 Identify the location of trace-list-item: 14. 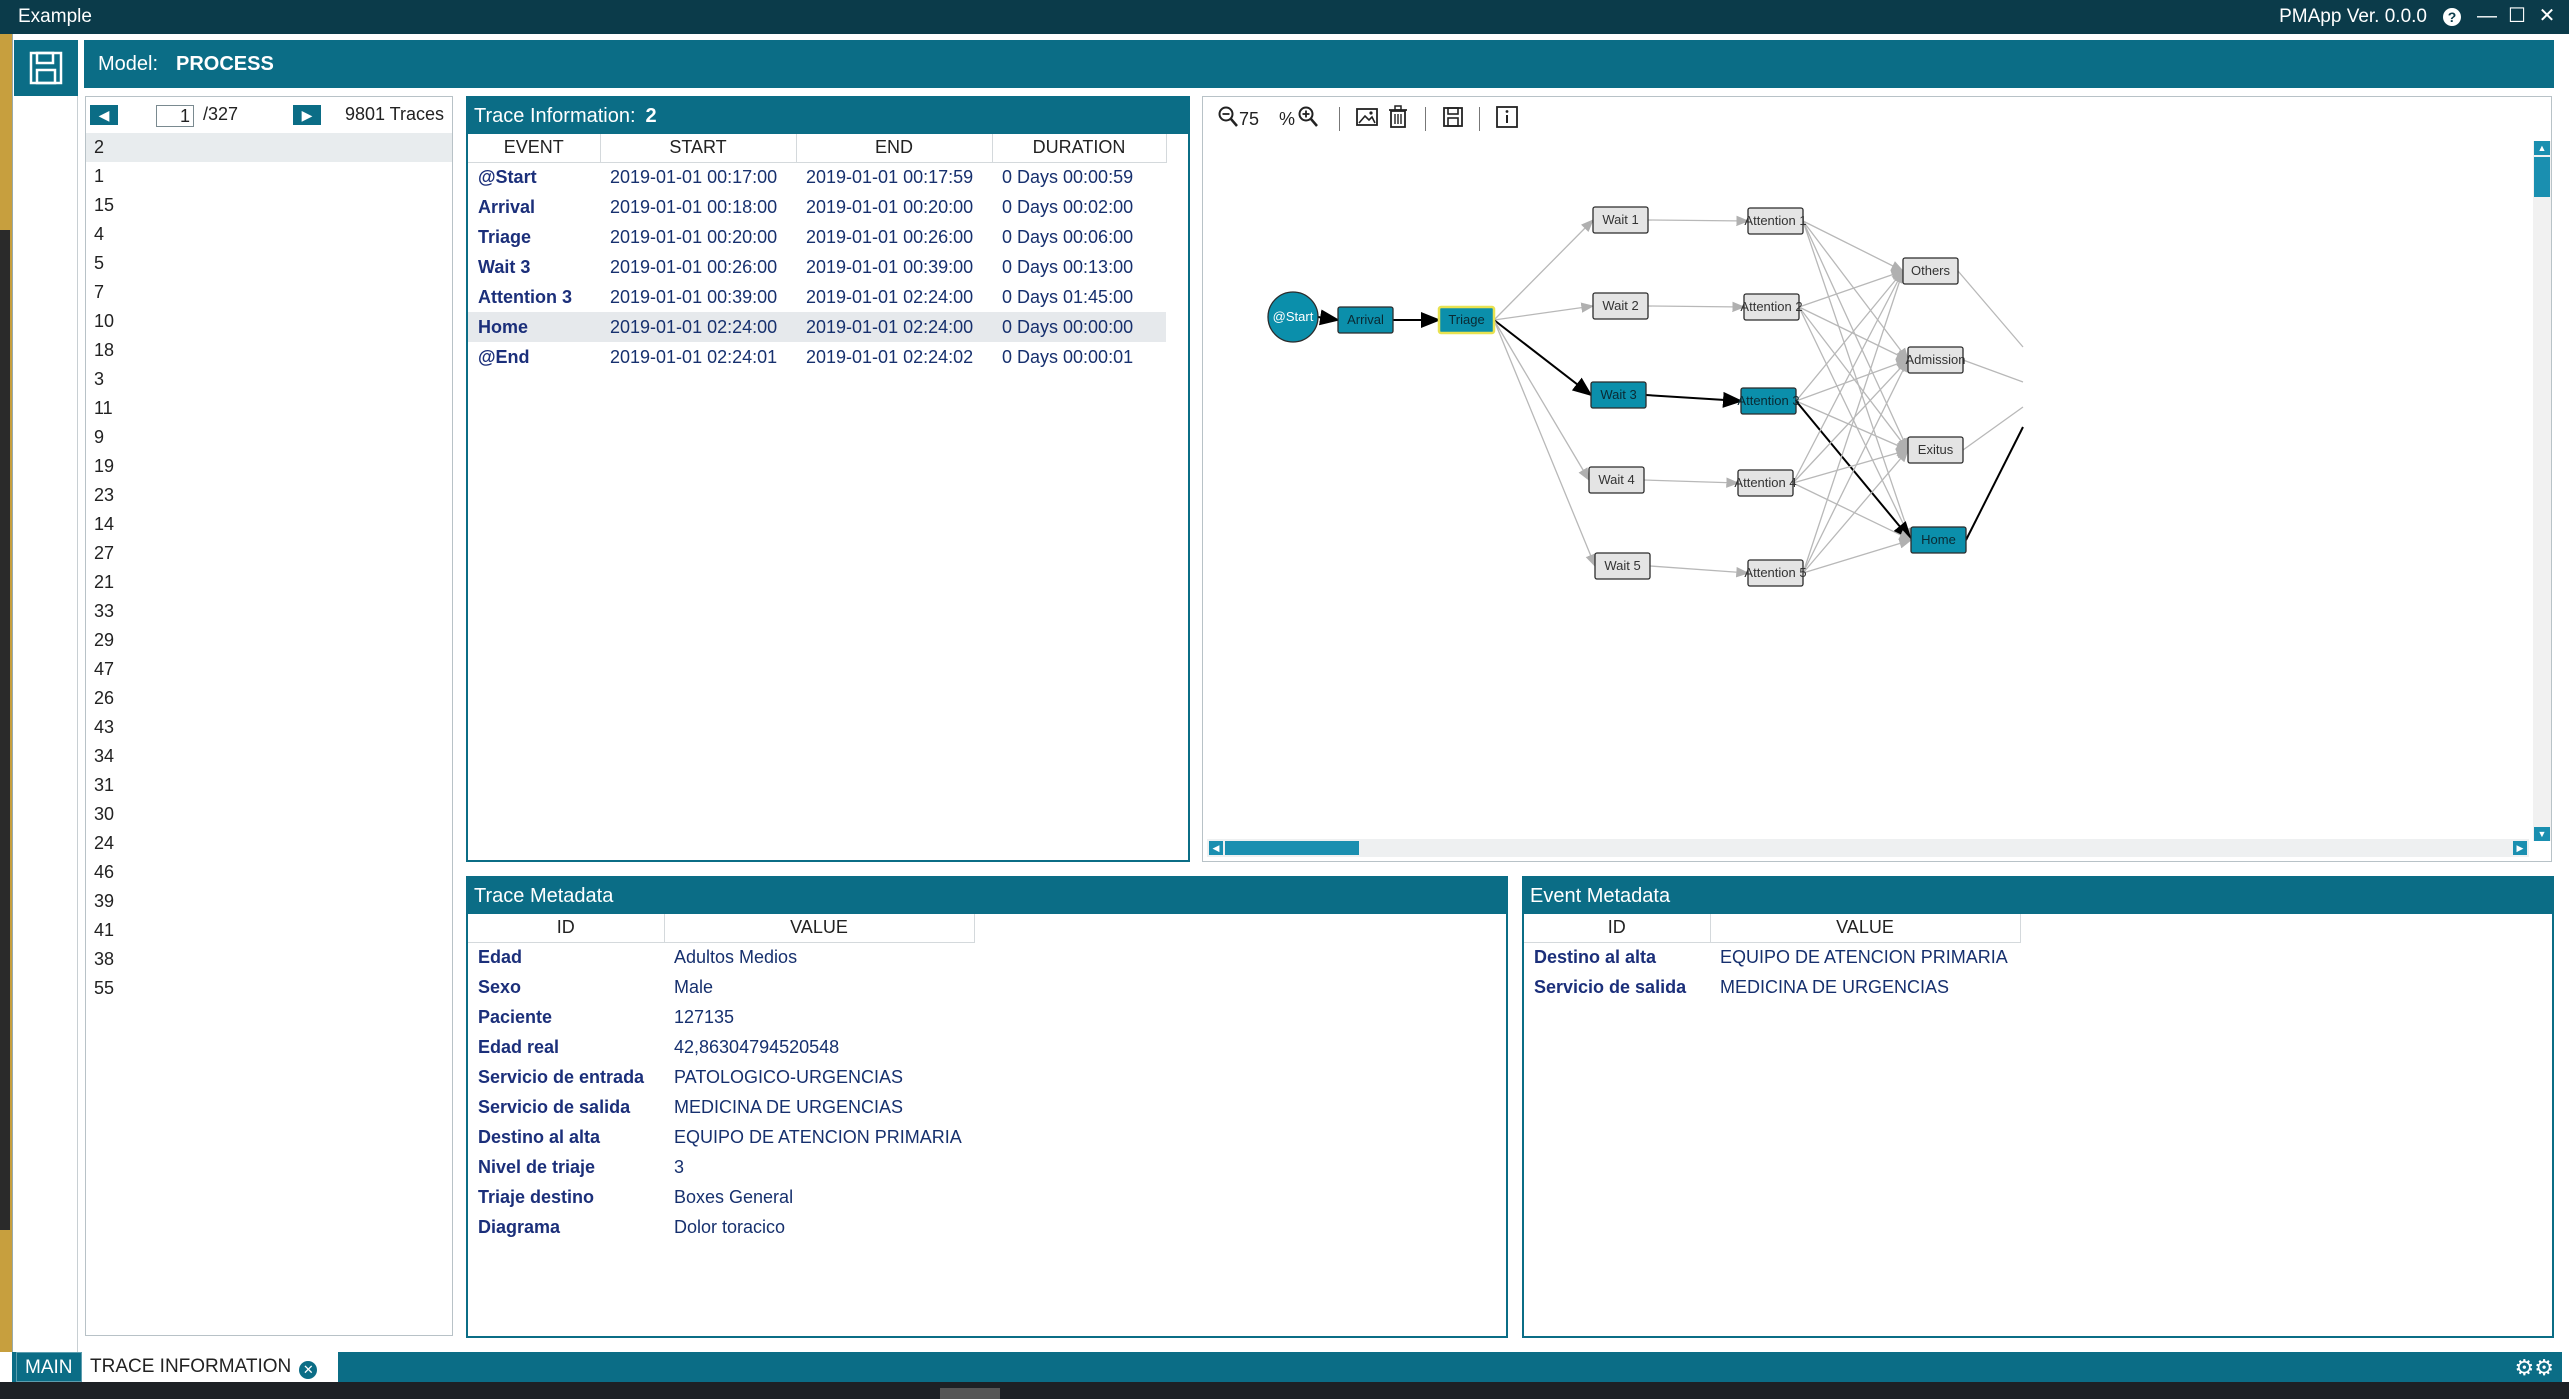
(269, 524).